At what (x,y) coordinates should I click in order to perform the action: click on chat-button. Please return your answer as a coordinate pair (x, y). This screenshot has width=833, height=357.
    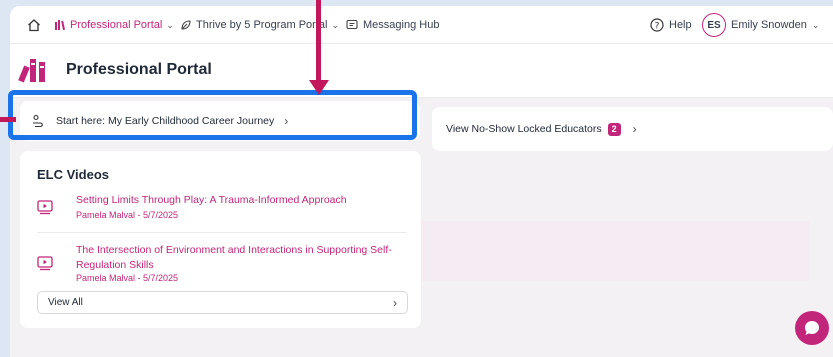
    Looking at the image, I should click on (812, 328).